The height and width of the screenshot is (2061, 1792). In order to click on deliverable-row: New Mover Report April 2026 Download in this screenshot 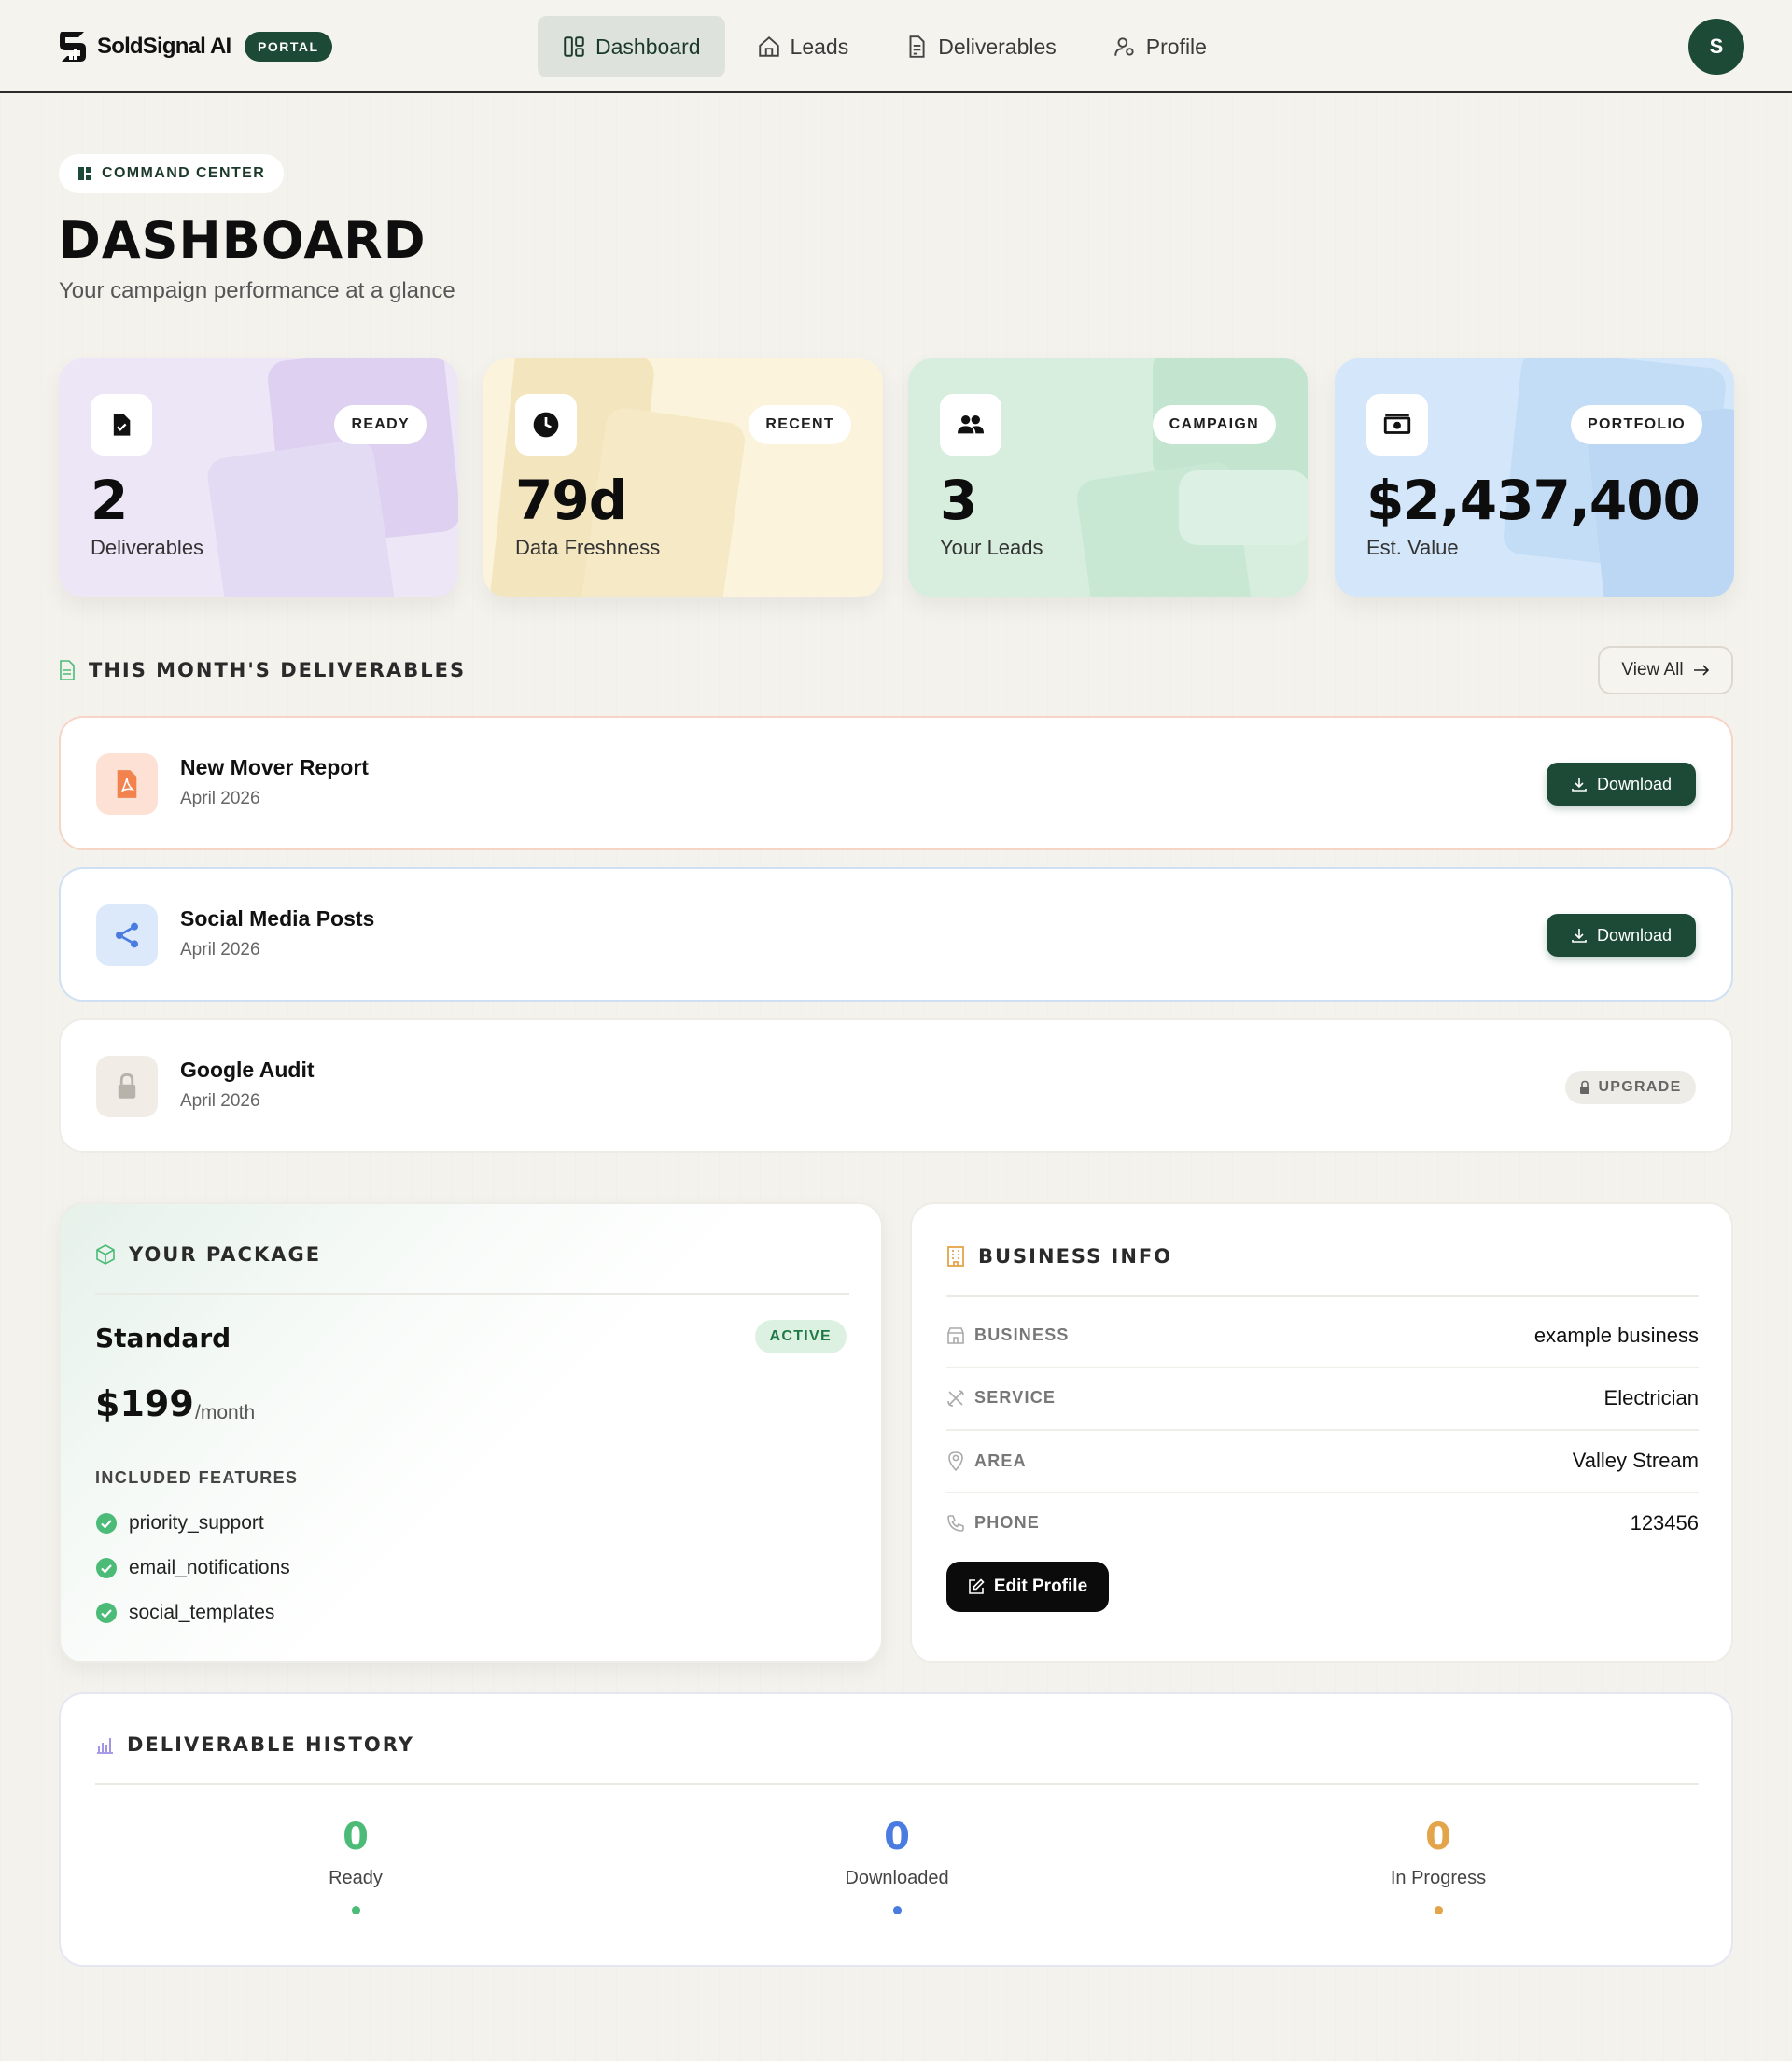, I will do `click(896, 783)`.